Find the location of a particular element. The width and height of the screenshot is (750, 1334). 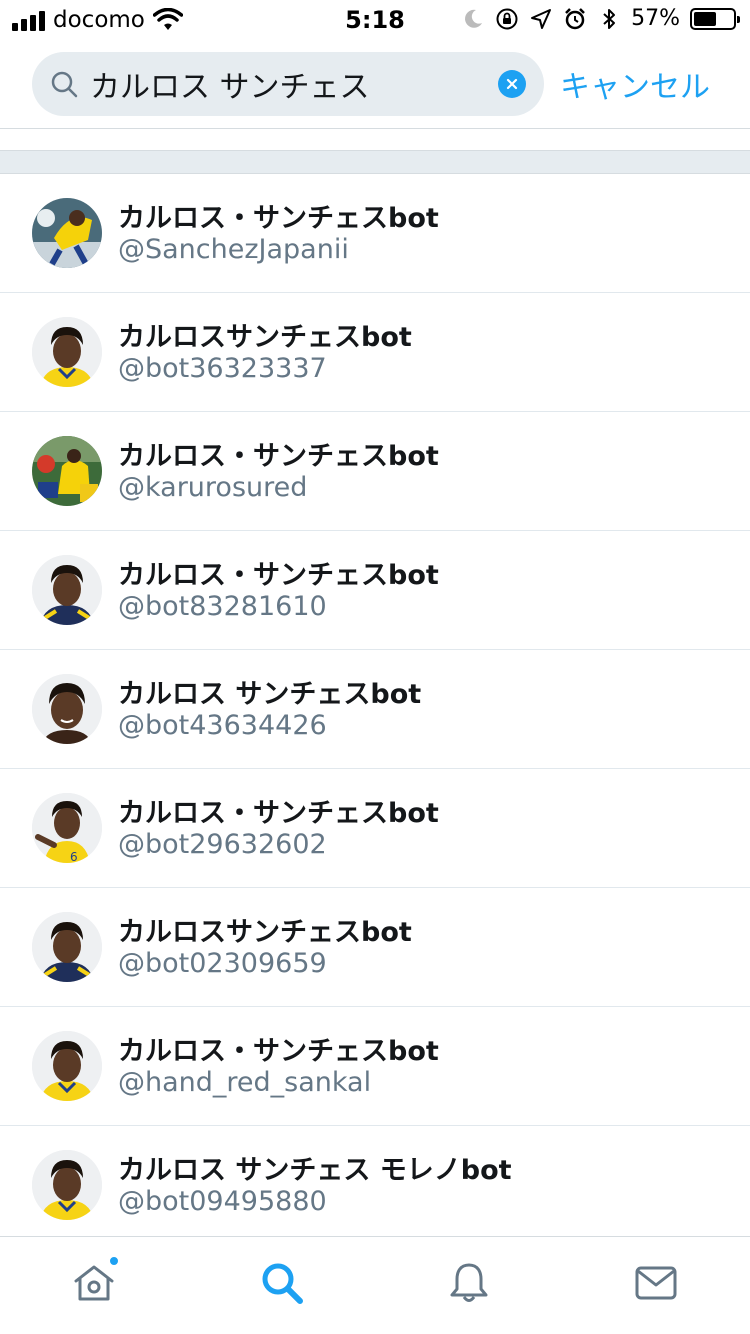

search-result-row: カルロス・サンチェスbot @SanchezJapanii is located at coordinates (375, 233).